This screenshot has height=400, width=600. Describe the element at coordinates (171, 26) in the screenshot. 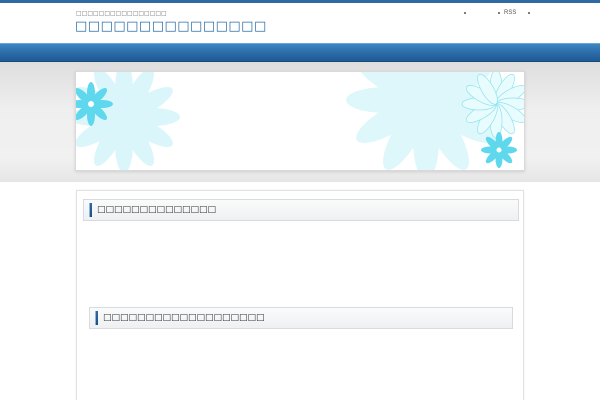

I see `site-title: □□□□□□□□□□□□□□□` at that location.